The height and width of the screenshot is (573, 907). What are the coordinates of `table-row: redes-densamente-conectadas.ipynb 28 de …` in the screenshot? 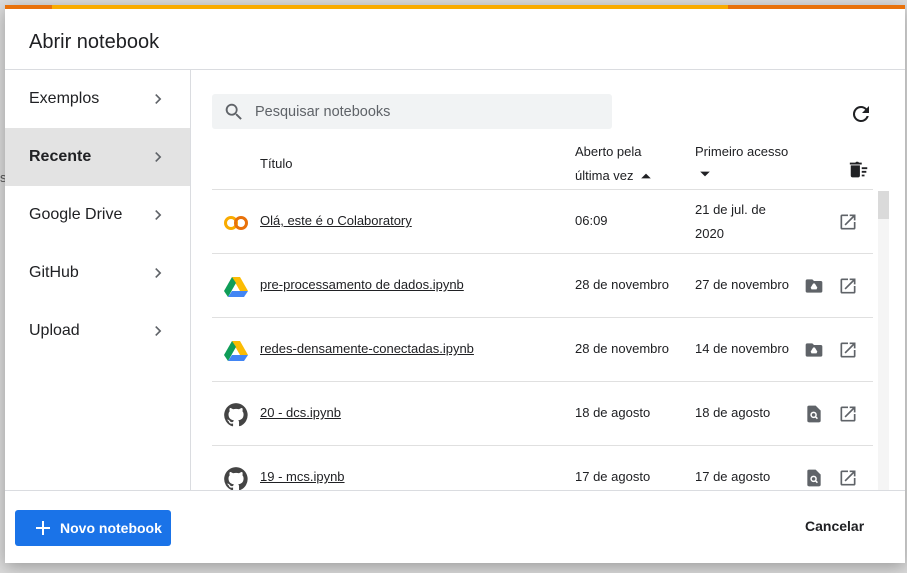 It's located at (542, 349).